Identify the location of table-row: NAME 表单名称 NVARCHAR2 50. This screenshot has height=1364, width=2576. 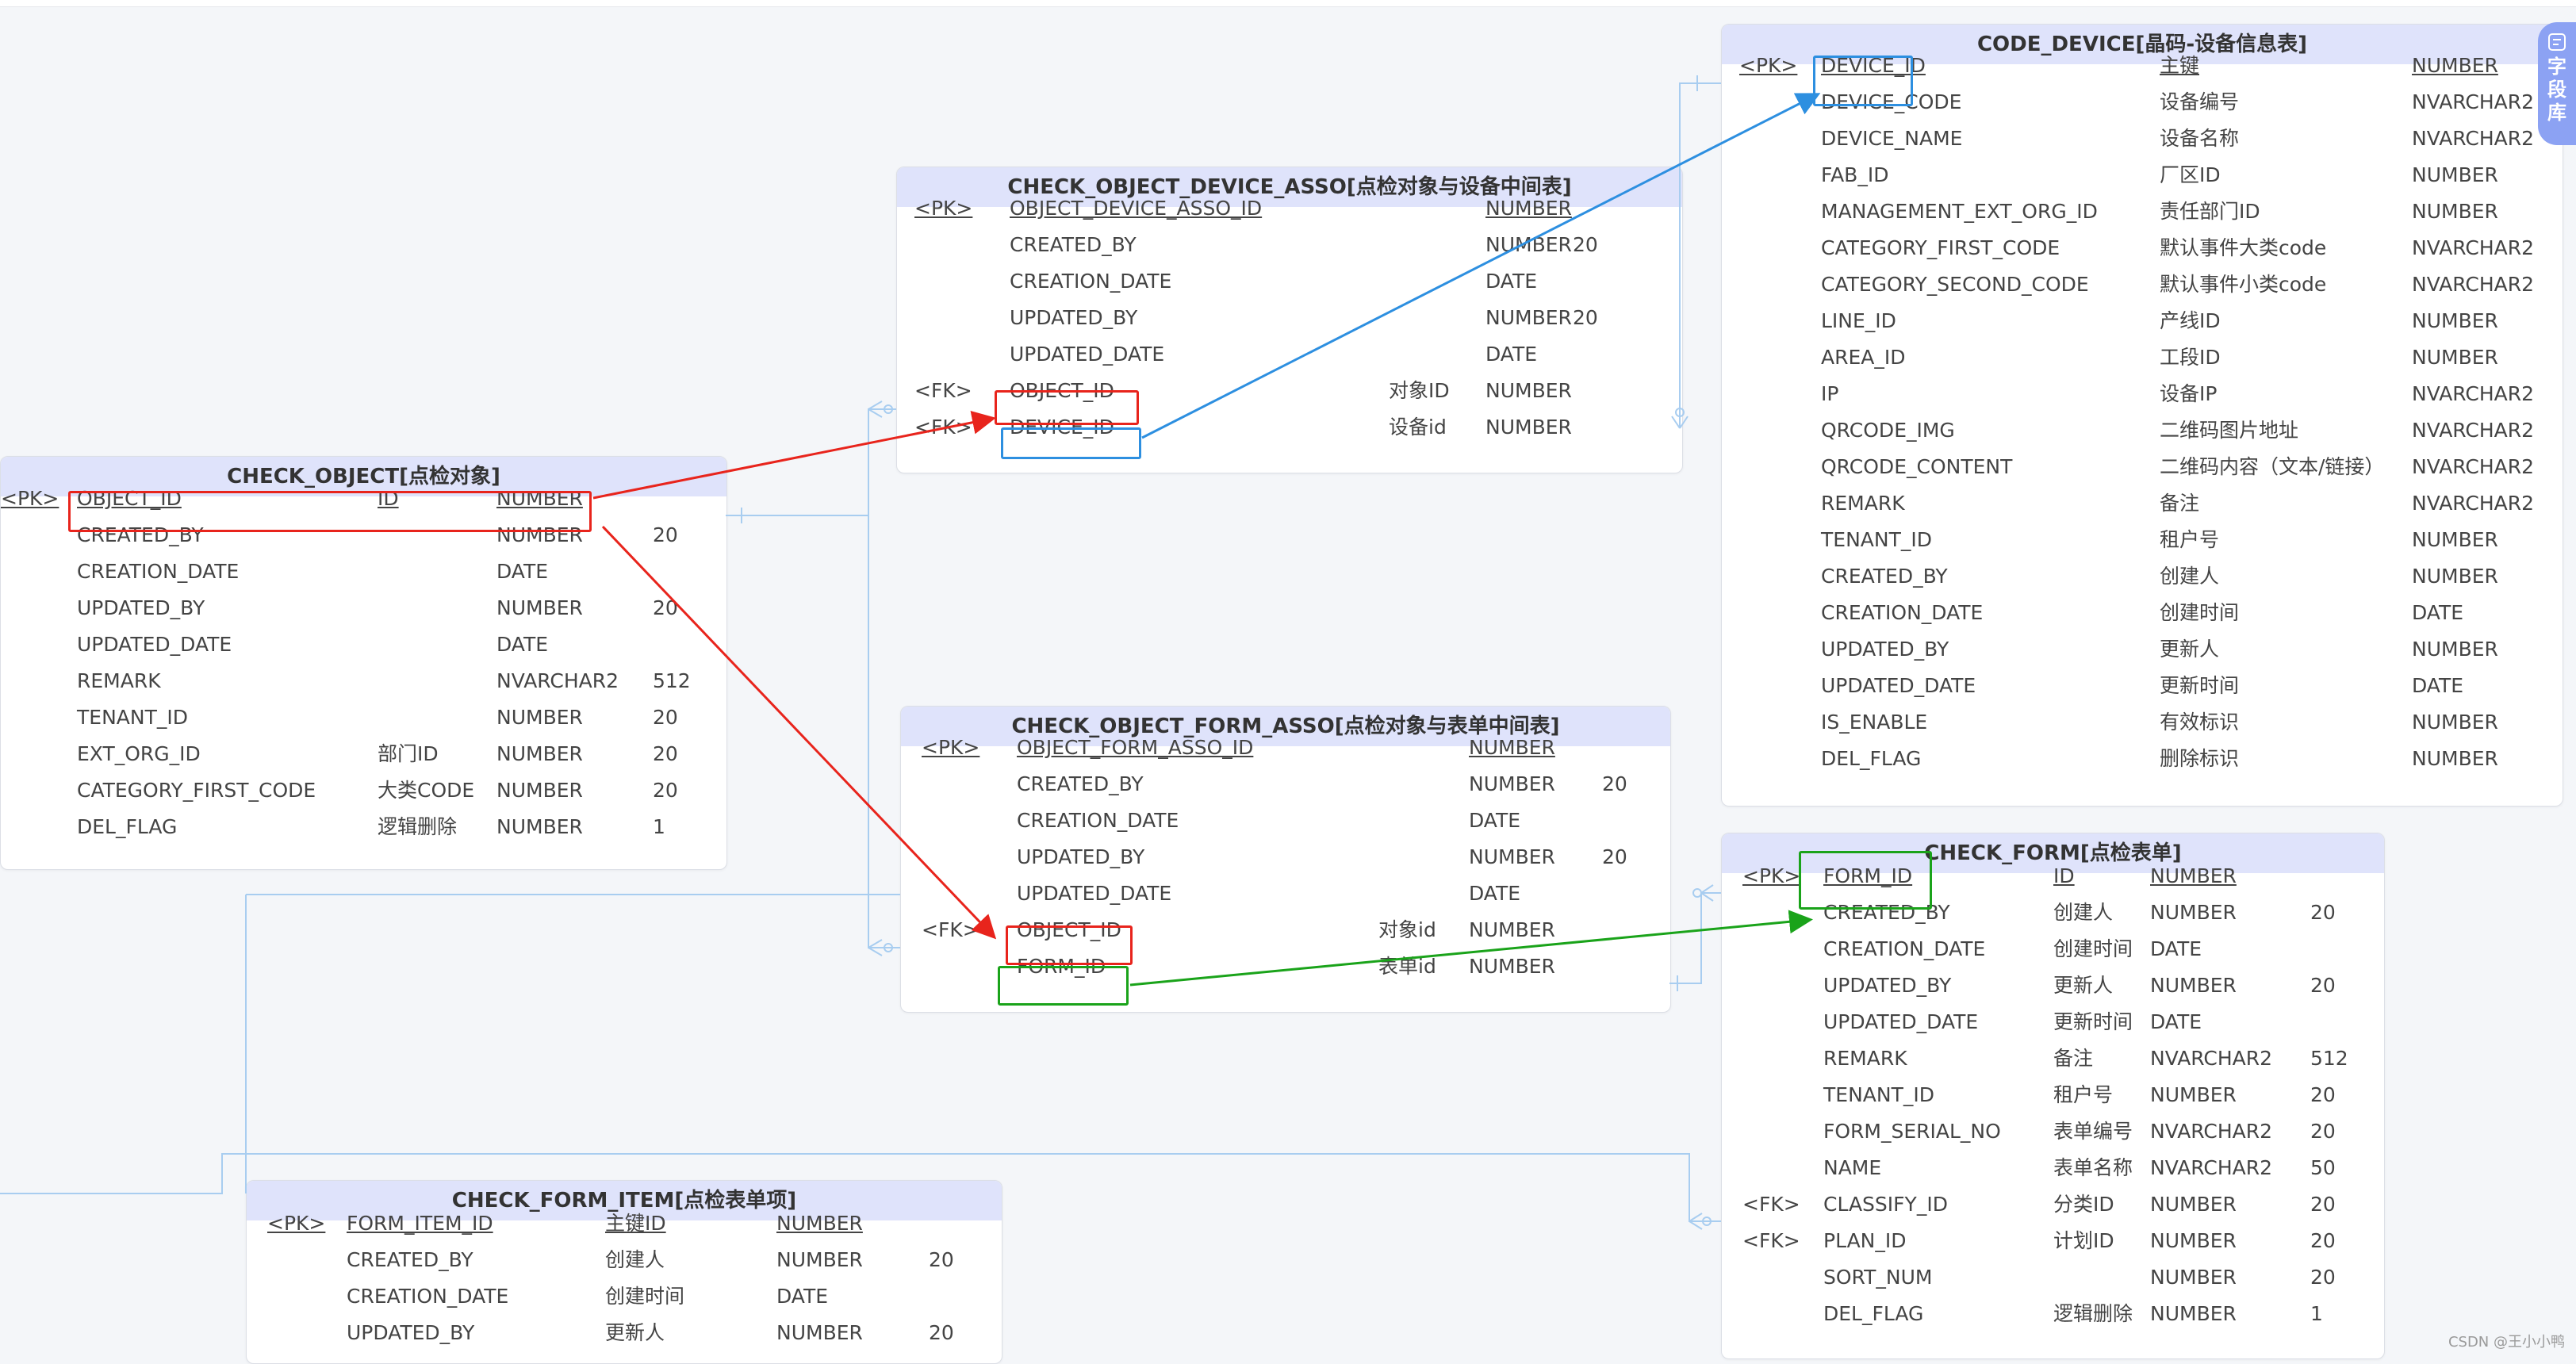
(2053, 1168).